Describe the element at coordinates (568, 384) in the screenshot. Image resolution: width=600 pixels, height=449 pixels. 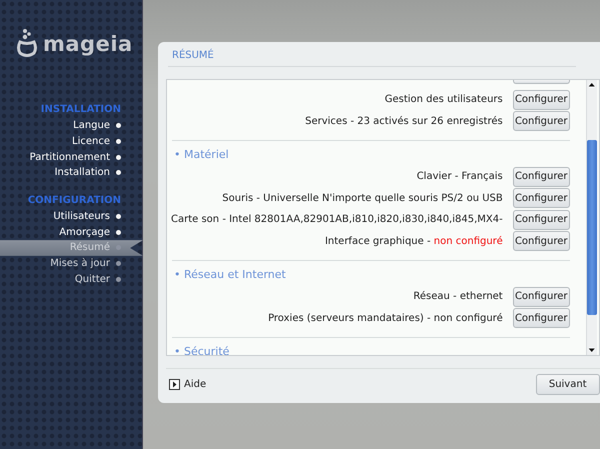
I see `next-button: Suivant` at that location.